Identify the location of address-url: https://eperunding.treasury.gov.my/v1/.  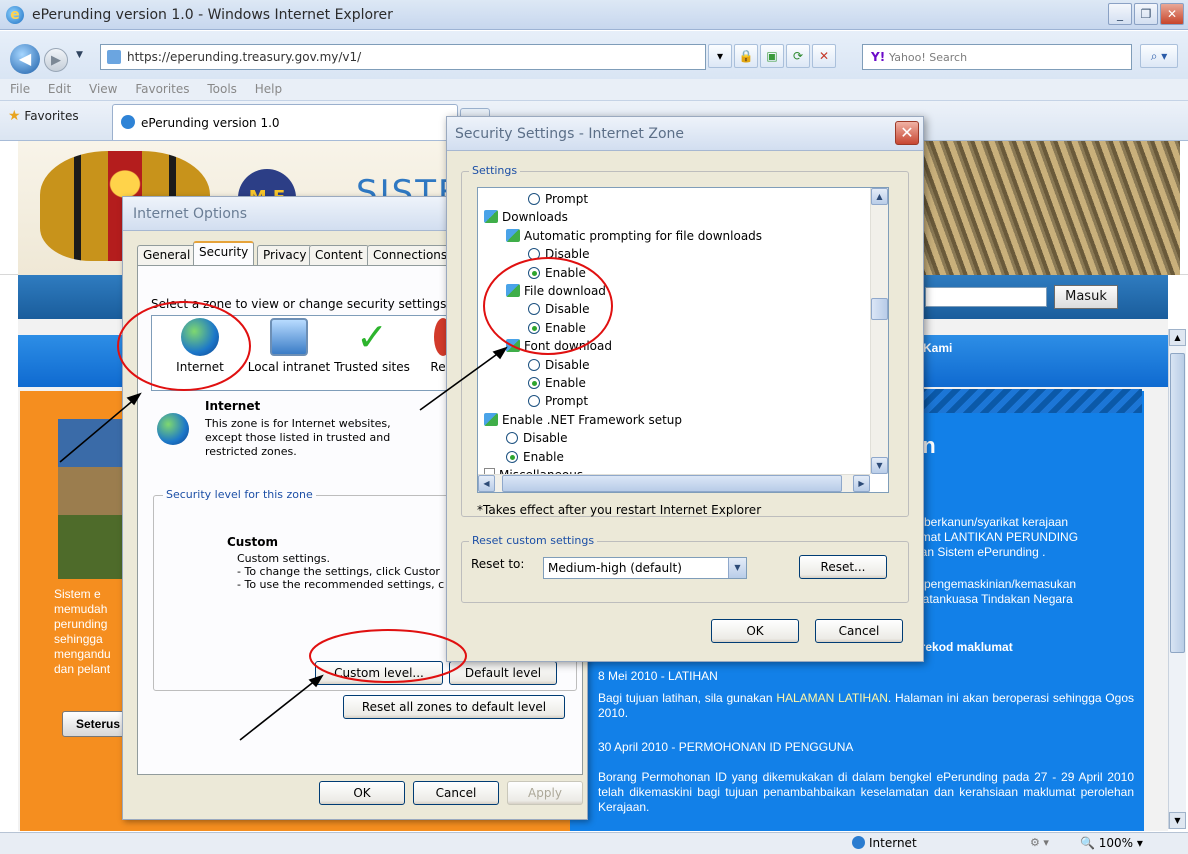
(244, 57).